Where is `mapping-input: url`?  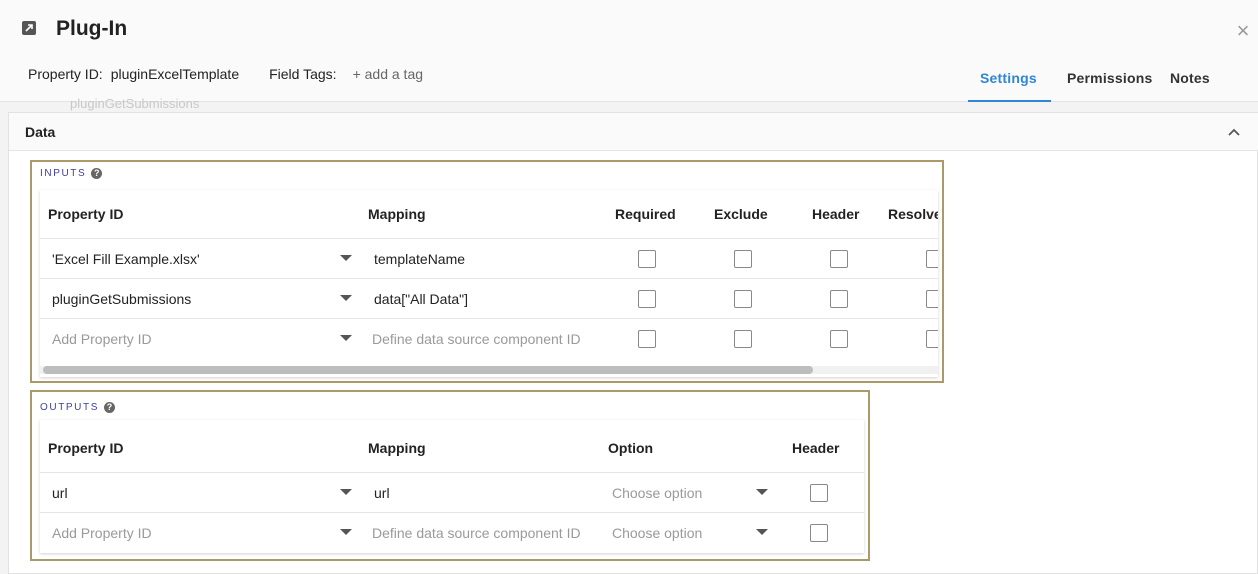
mapping-input: url is located at coordinates (382, 493).